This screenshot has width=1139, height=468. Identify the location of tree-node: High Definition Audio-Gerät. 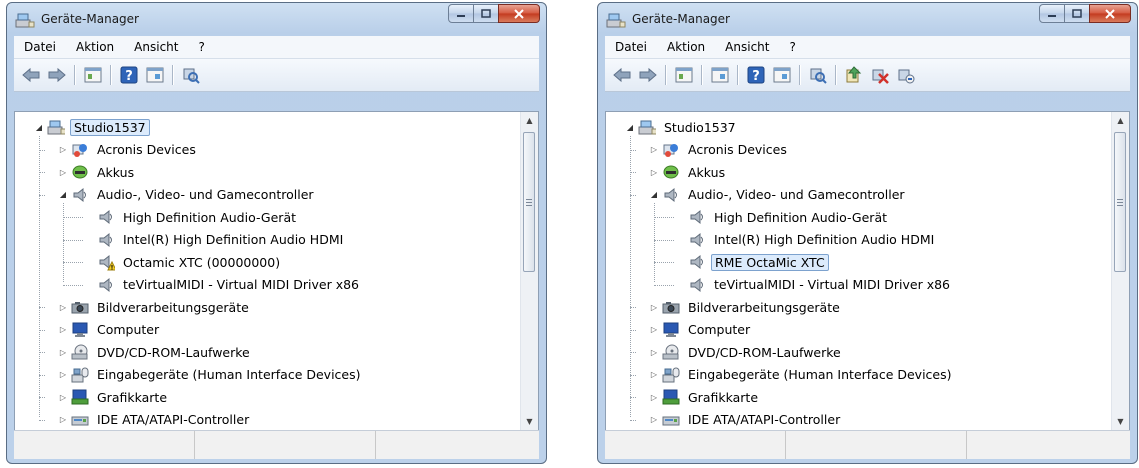
(781, 217).